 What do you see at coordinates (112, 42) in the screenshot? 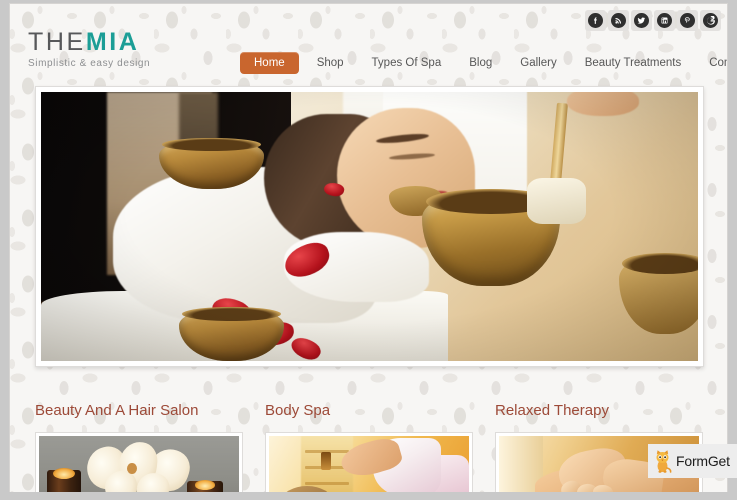
I see `logo-mia-text: MIA` at bounding box center [112, 42].